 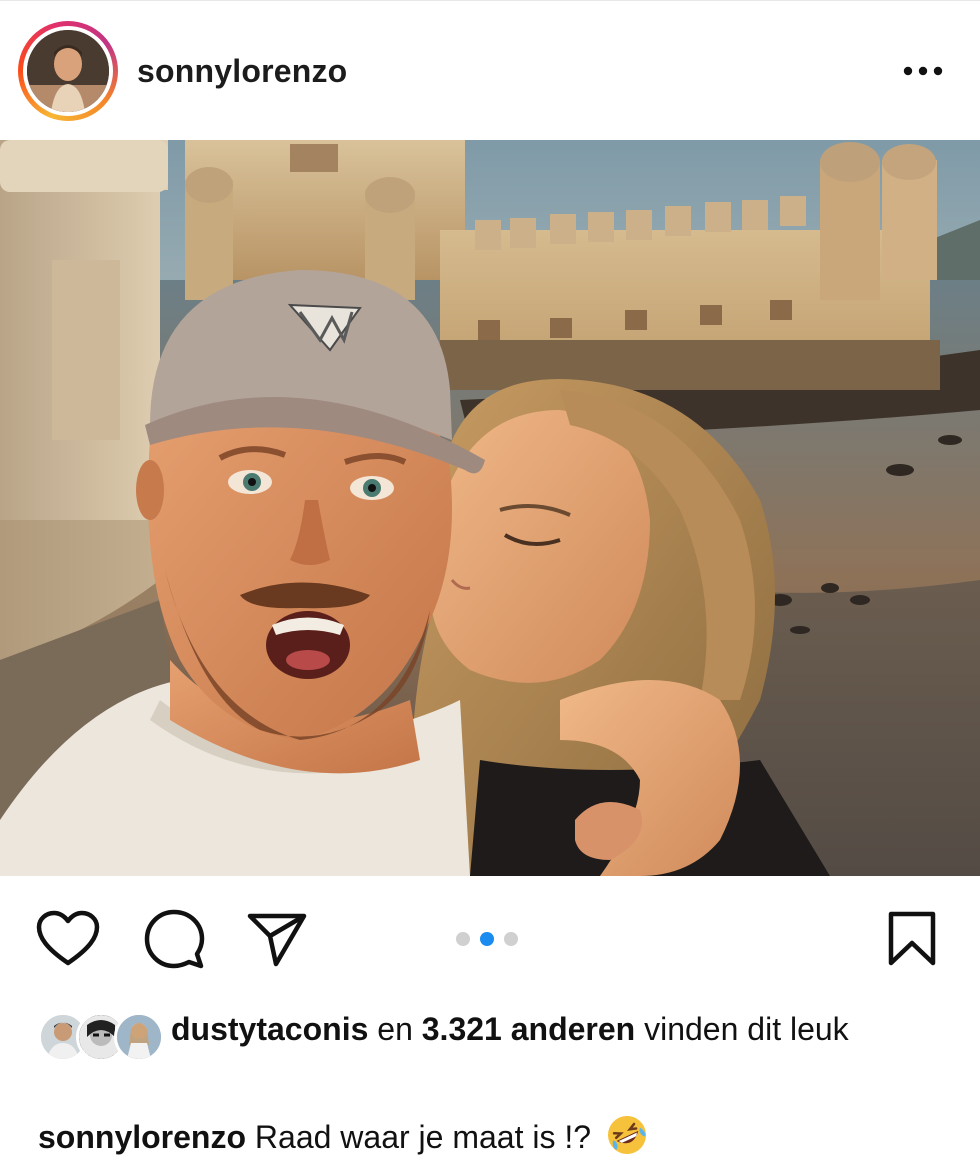 I want to click on caption-username: sonnylorenzo, so click(x=142, y=1137).